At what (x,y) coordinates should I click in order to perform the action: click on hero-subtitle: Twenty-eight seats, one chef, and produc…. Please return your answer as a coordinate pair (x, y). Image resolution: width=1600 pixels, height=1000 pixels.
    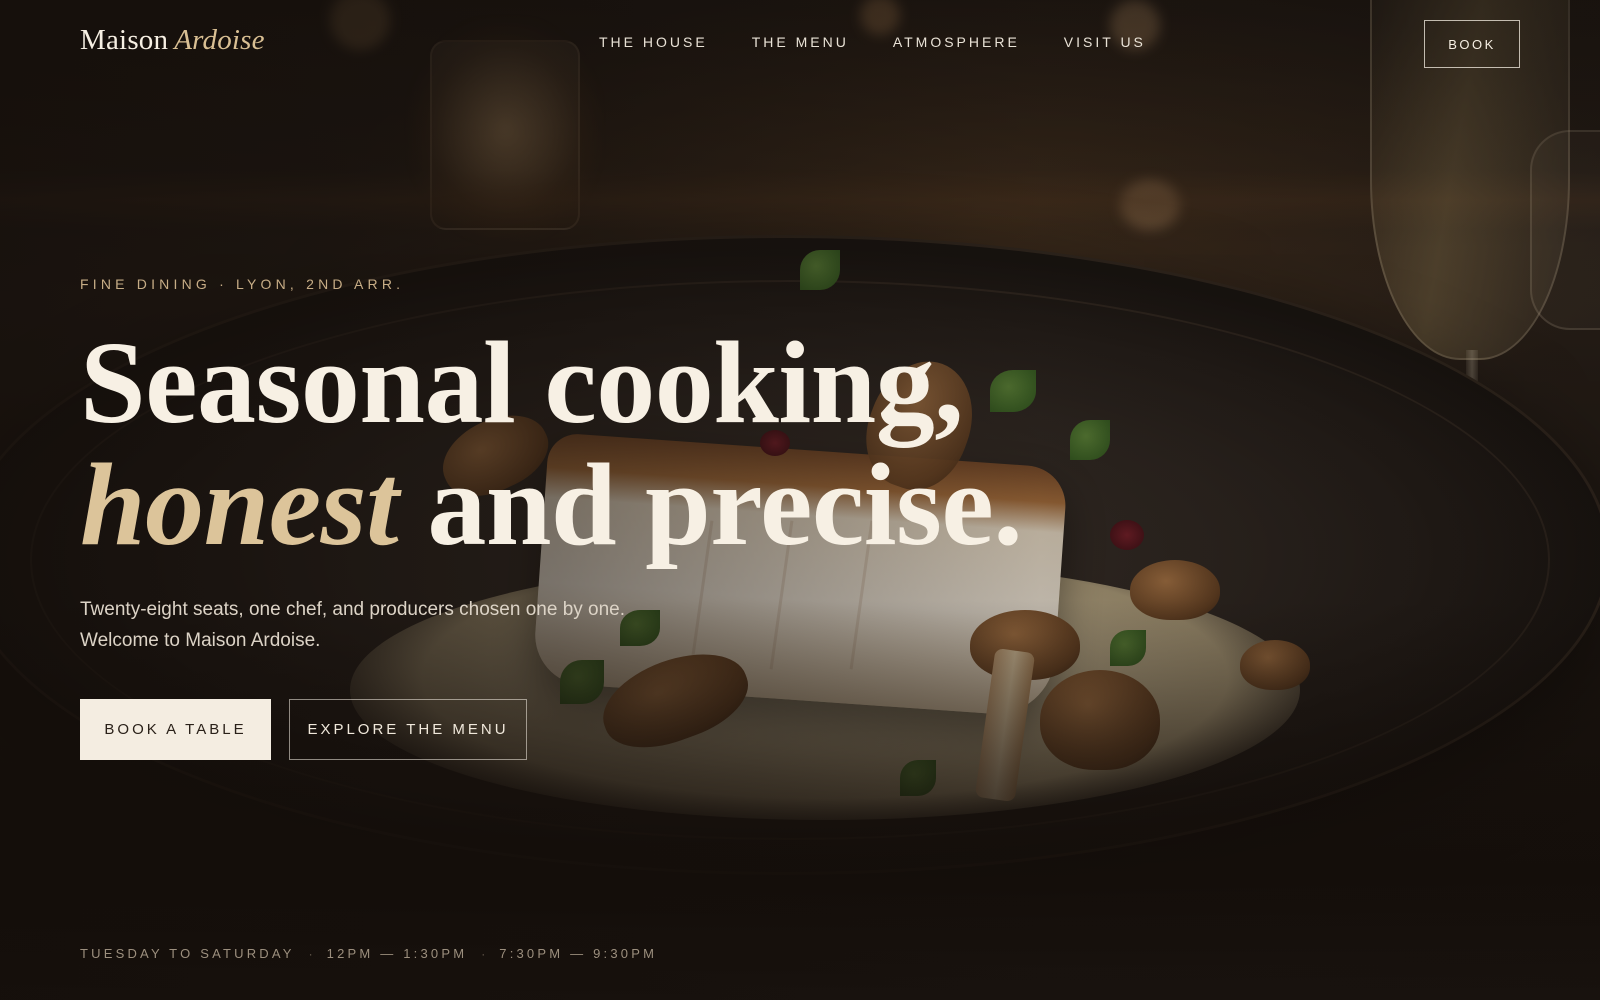
    Looking at the image, I should click on (390, 625).